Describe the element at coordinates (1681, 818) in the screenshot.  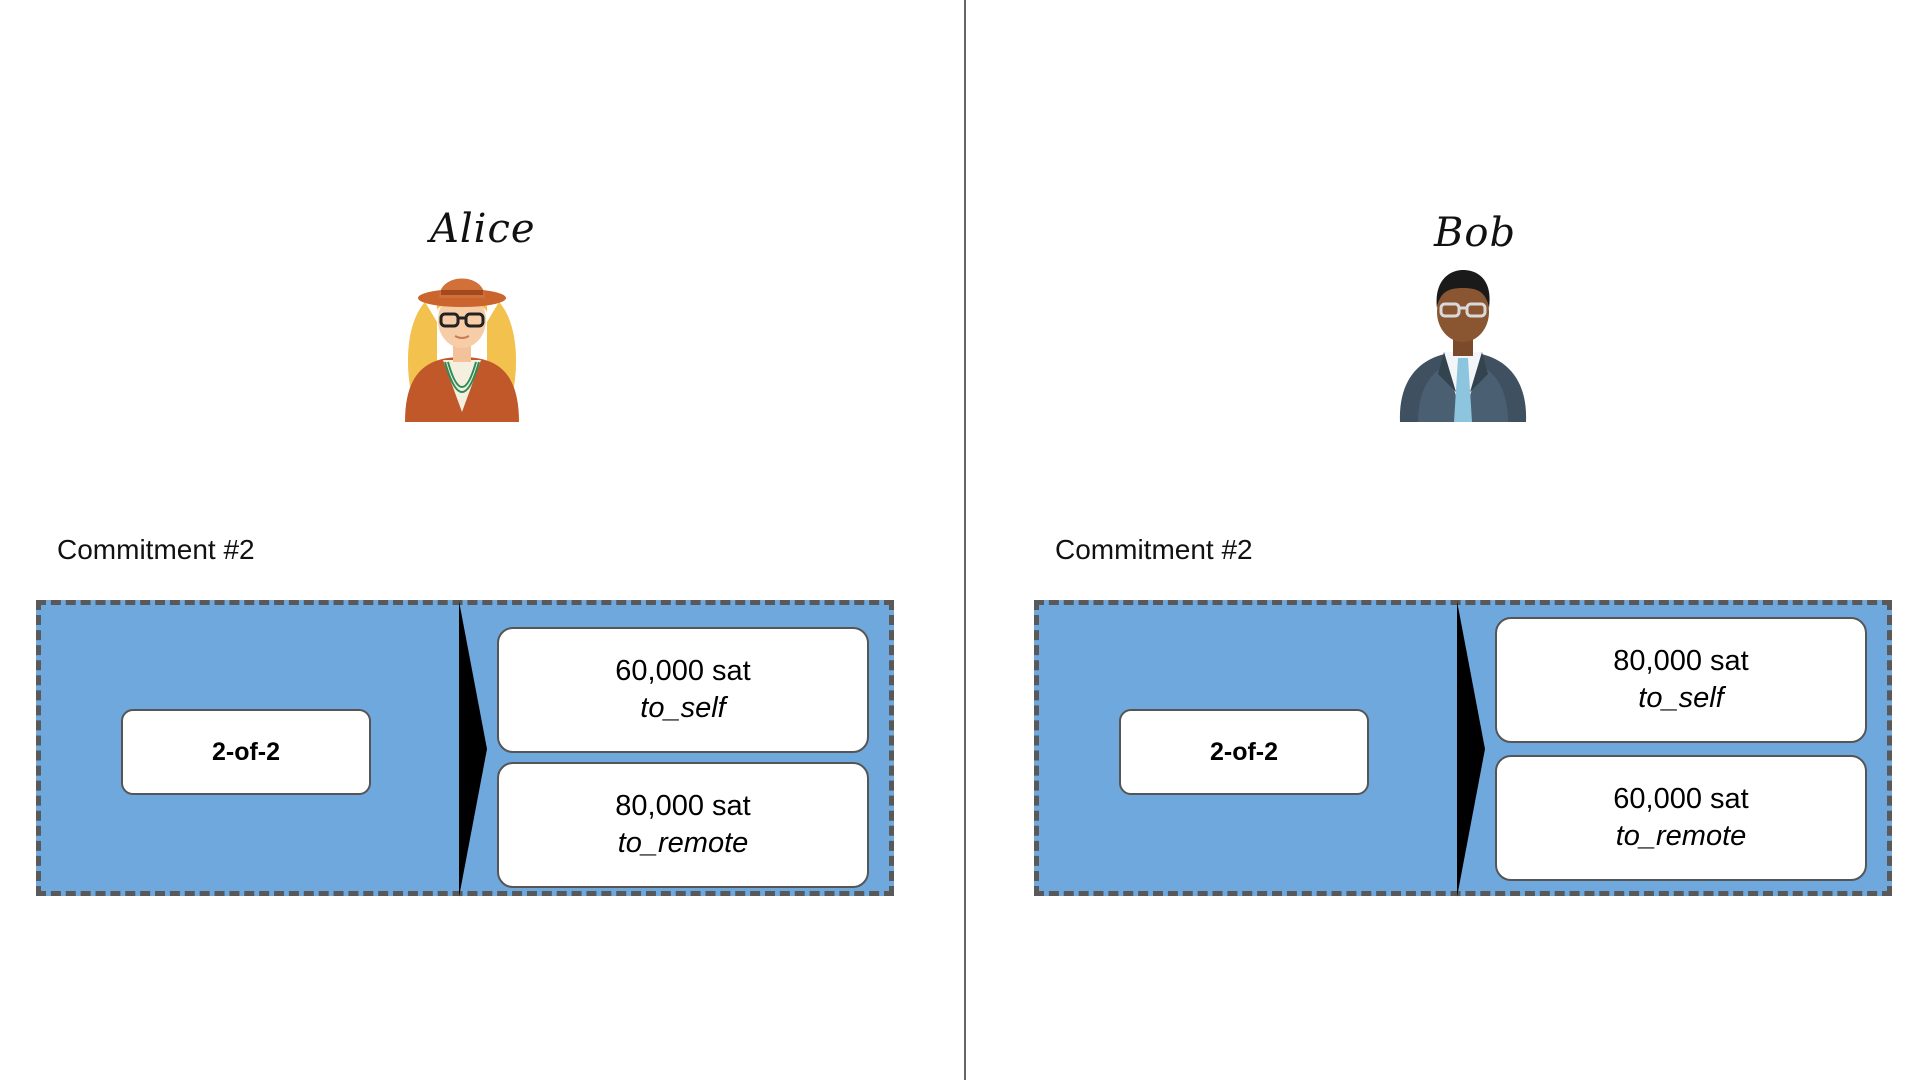
I see `output-to-remote: 60,000 sat to_remote` at that location.